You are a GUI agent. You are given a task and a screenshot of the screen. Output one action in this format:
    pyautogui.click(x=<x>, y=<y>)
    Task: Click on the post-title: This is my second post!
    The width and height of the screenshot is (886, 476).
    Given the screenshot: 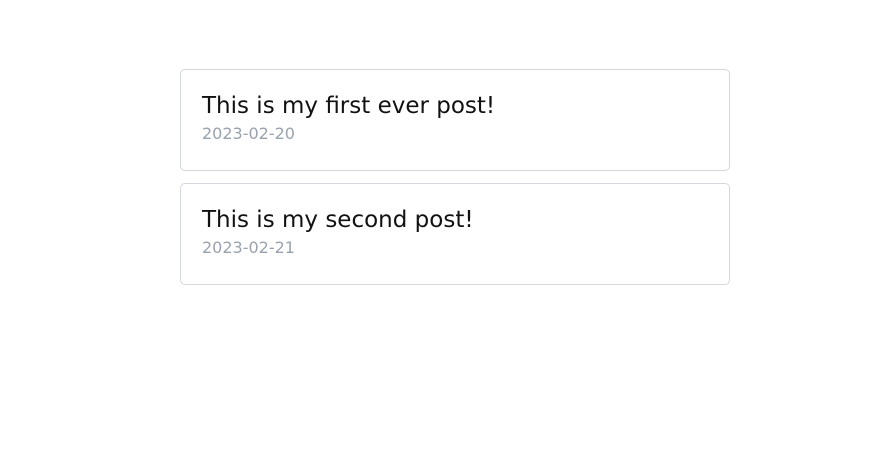 What is the action you would take?
    pyautogui.click(x=455, y=220)
    